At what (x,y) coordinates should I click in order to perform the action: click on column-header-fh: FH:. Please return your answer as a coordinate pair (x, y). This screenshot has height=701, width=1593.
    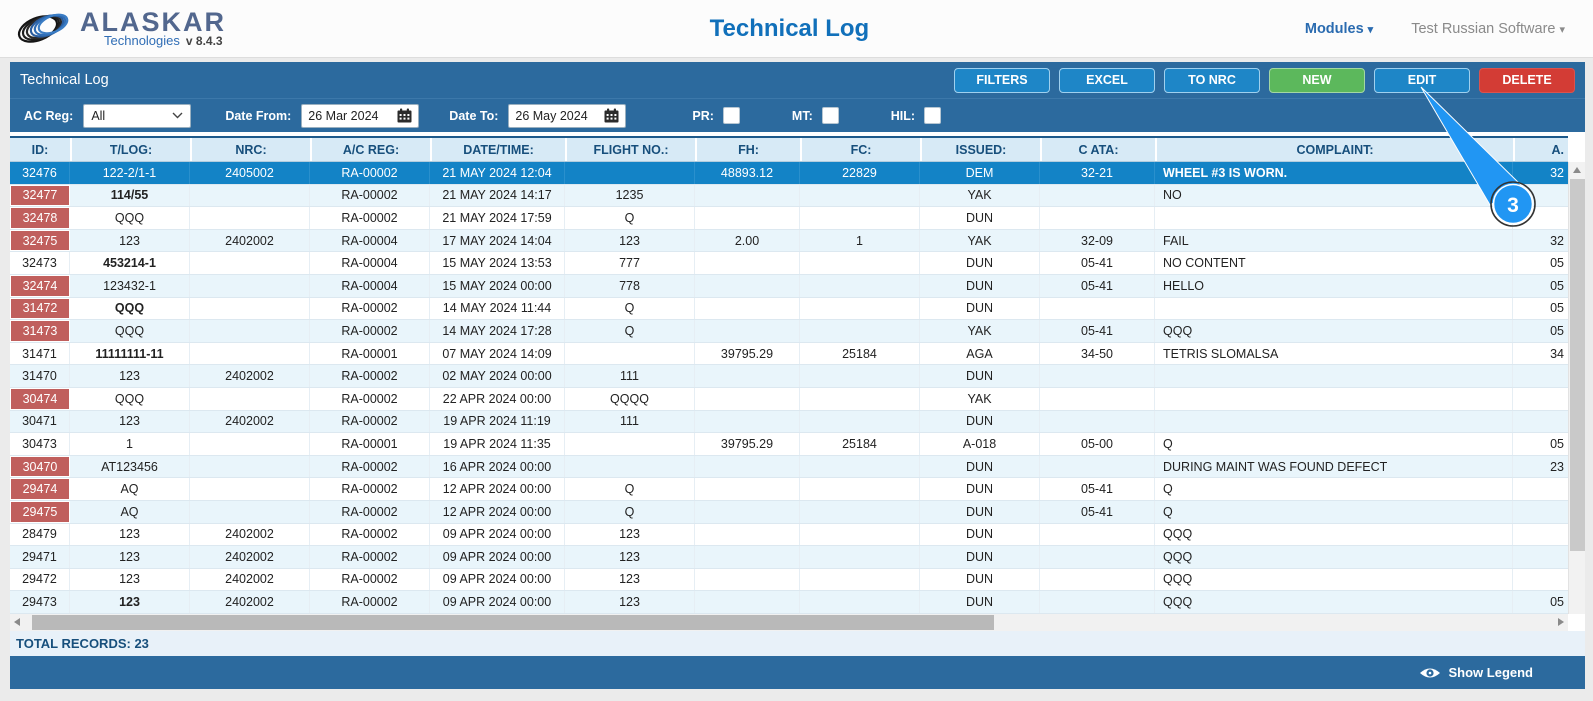
    Looking at the image, I should click on (747, 149).